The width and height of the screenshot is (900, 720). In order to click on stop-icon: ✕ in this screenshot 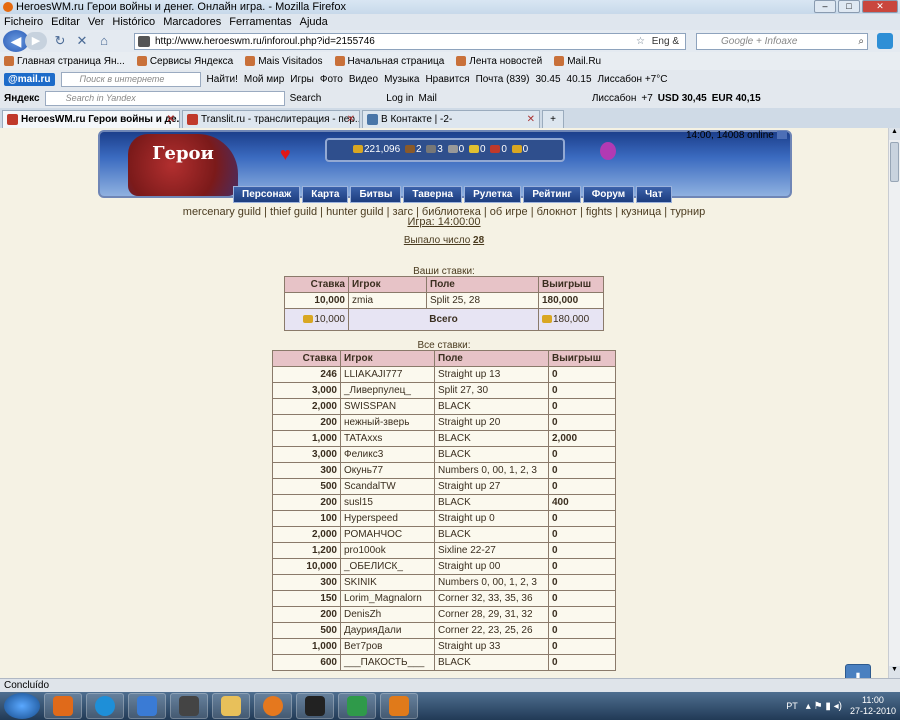, I will do `click(82, 41)`.